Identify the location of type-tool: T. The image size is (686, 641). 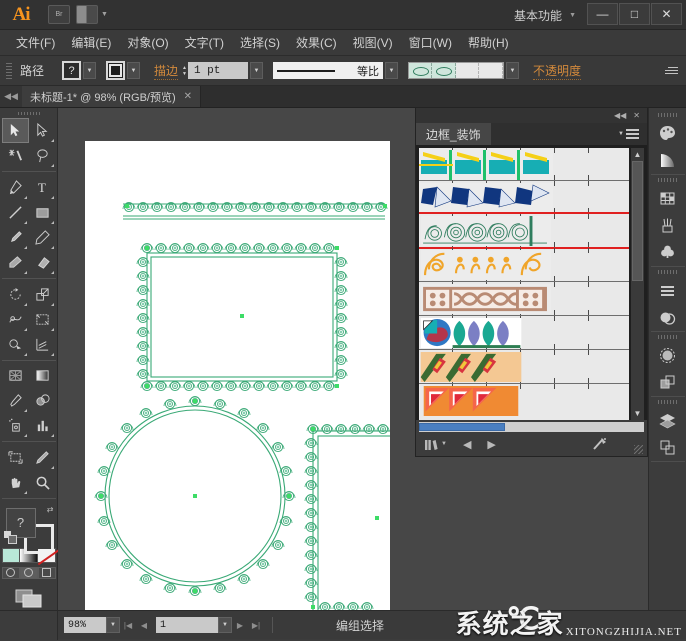
(42, 187).